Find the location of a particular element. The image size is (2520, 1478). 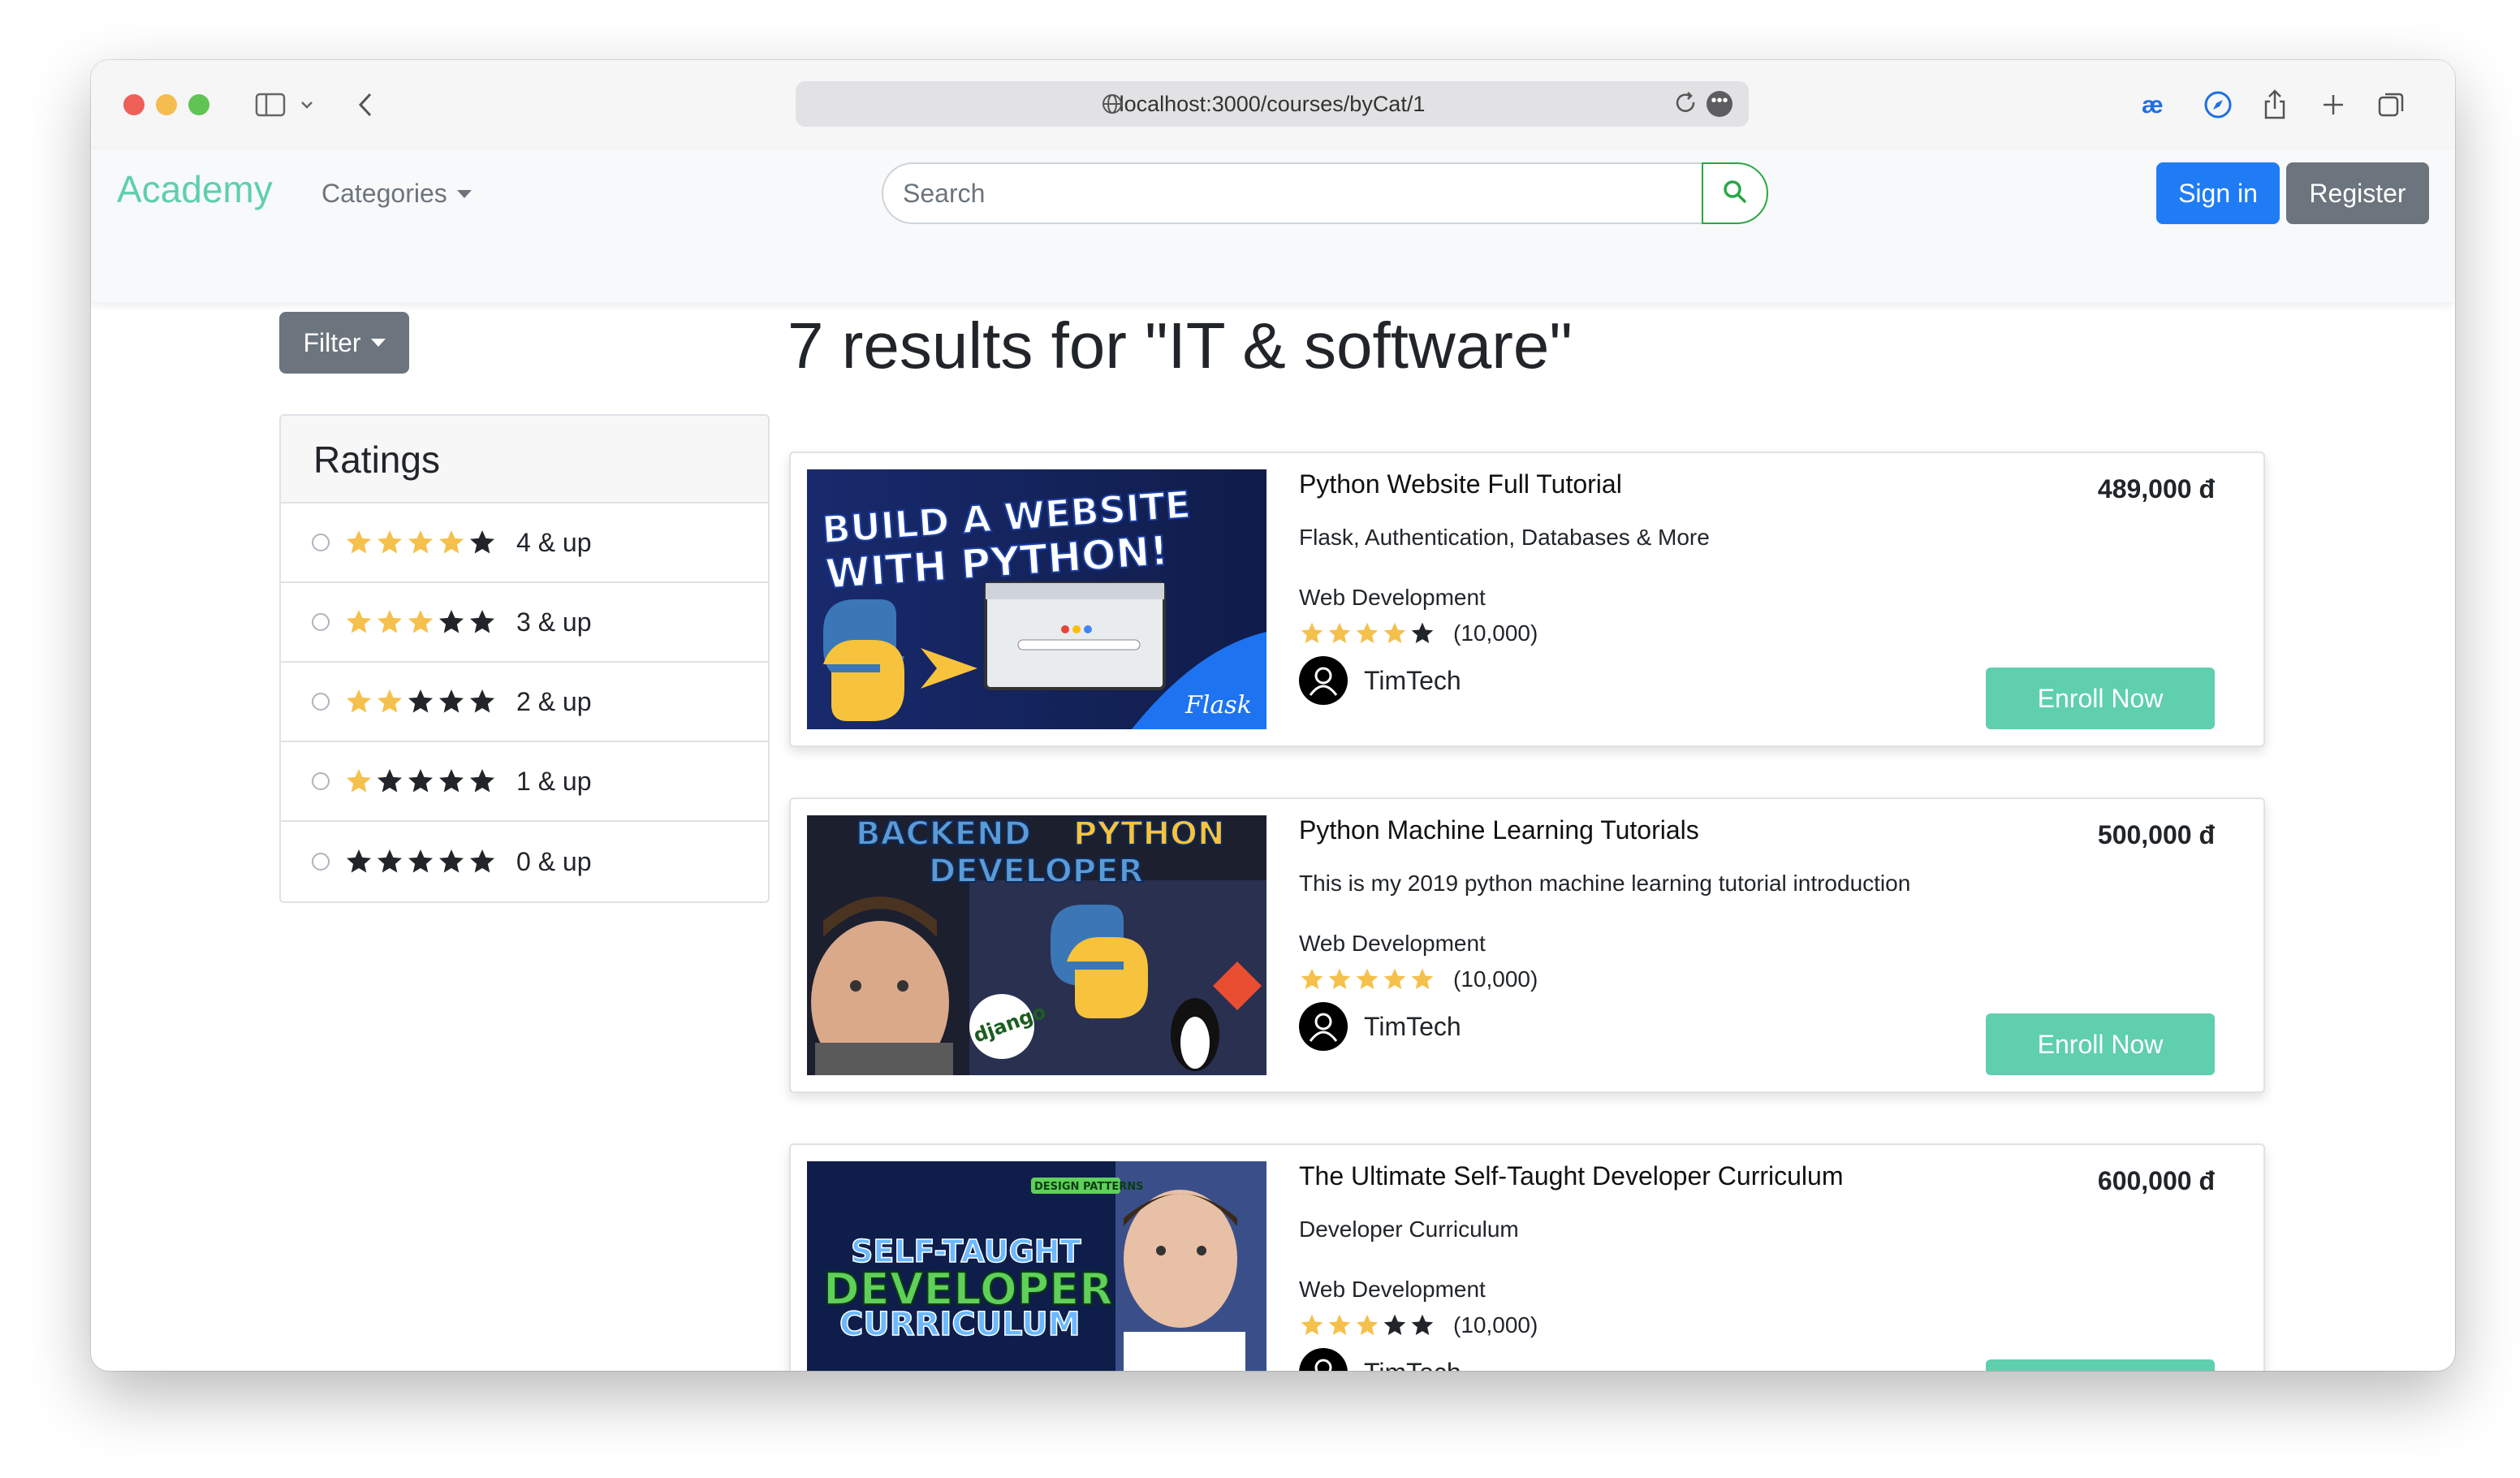

rating-filter-label: 0 & up is located at coordinates (554, 861).